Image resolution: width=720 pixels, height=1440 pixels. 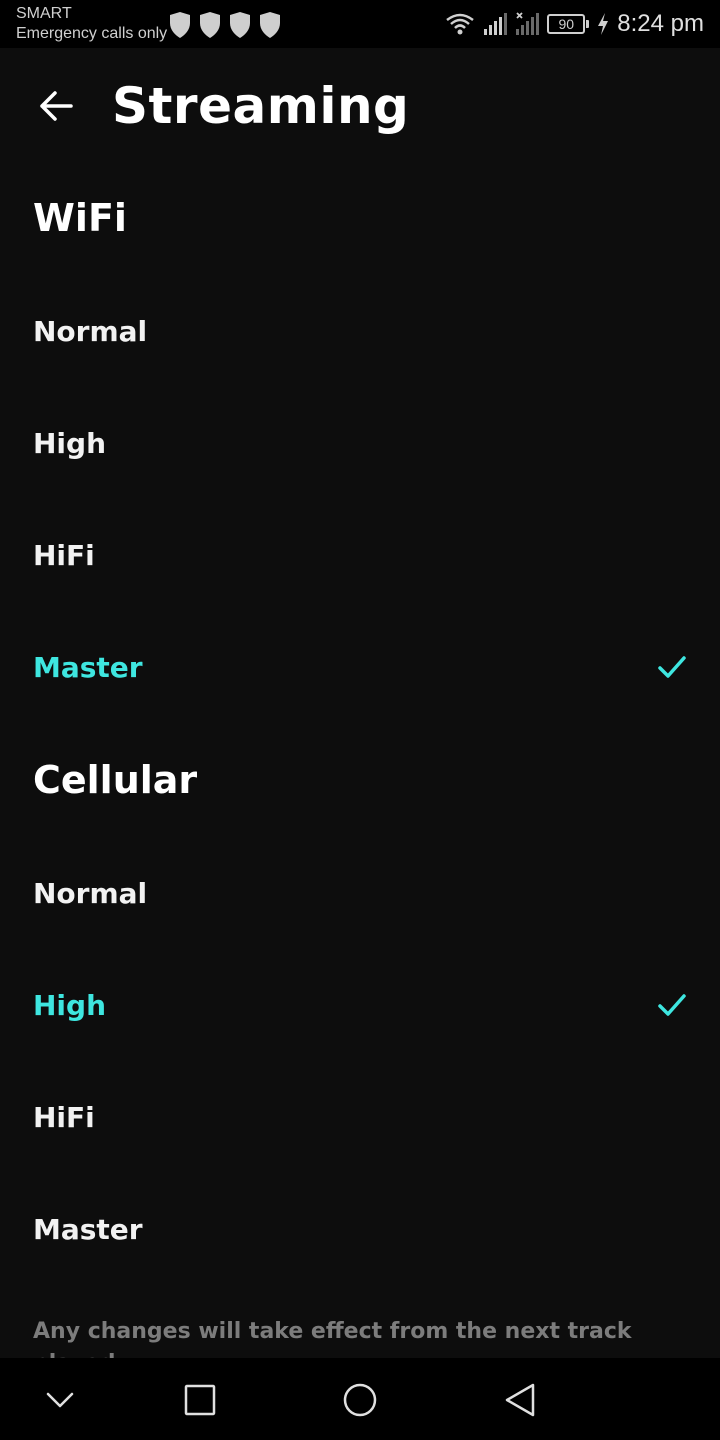 I want to click on app-header: Streaming, so click(x=360, y=106).